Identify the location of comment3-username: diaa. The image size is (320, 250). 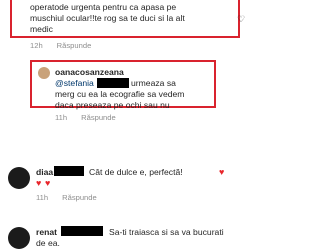
(44, 172).